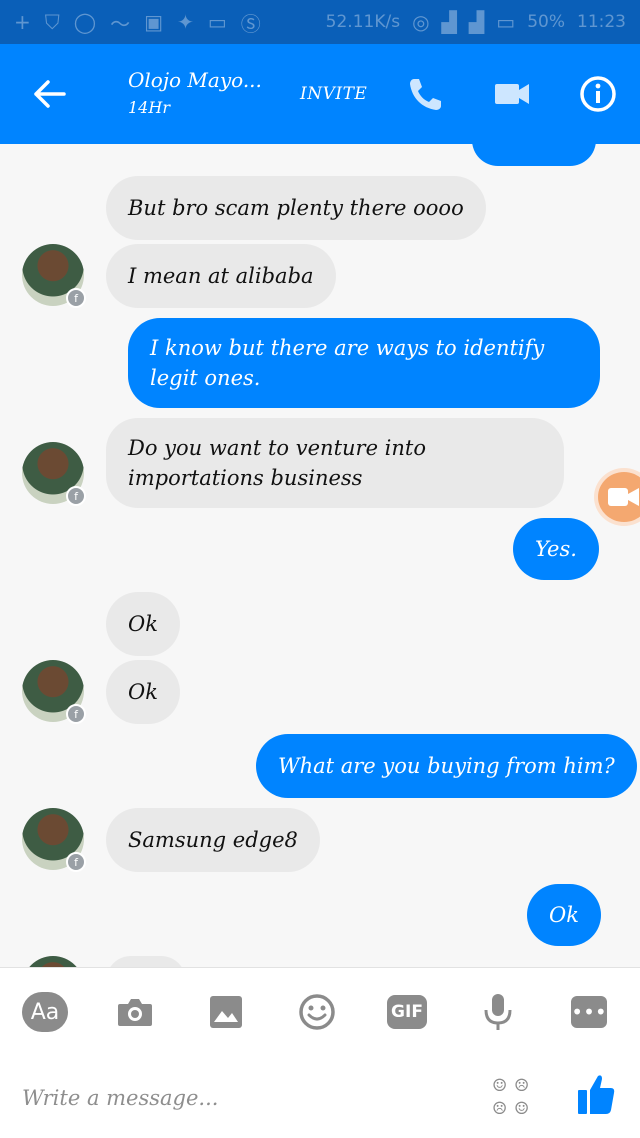  Describe the element at coordinates (185, 22) in the screenshot. I see `twitter-icon: ✦` at that location.